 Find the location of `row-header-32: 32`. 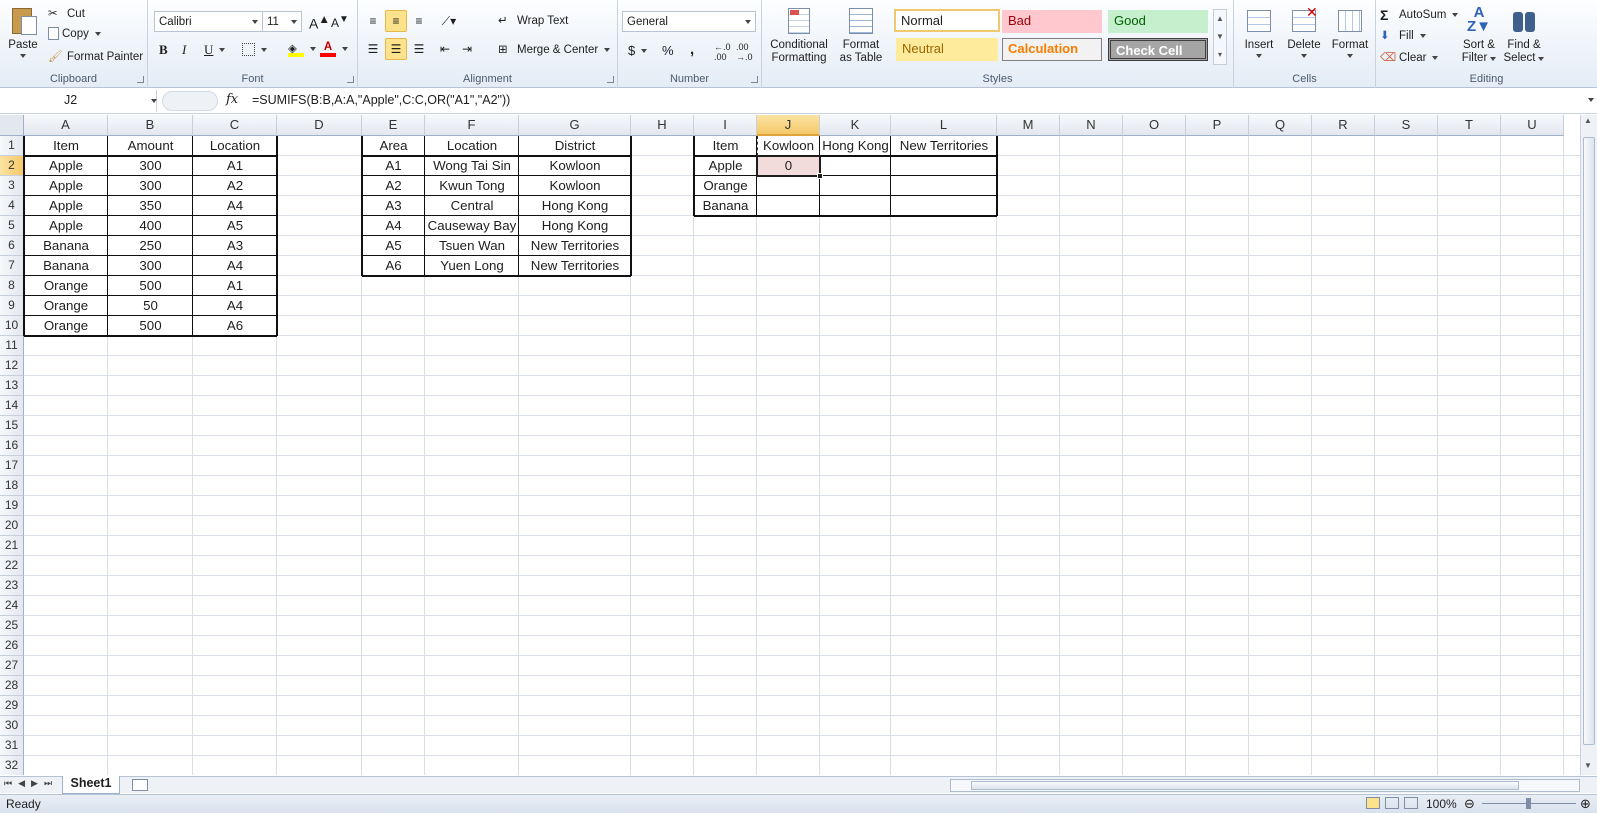

row-header-32: 32 is located at coordinates (12, 765).